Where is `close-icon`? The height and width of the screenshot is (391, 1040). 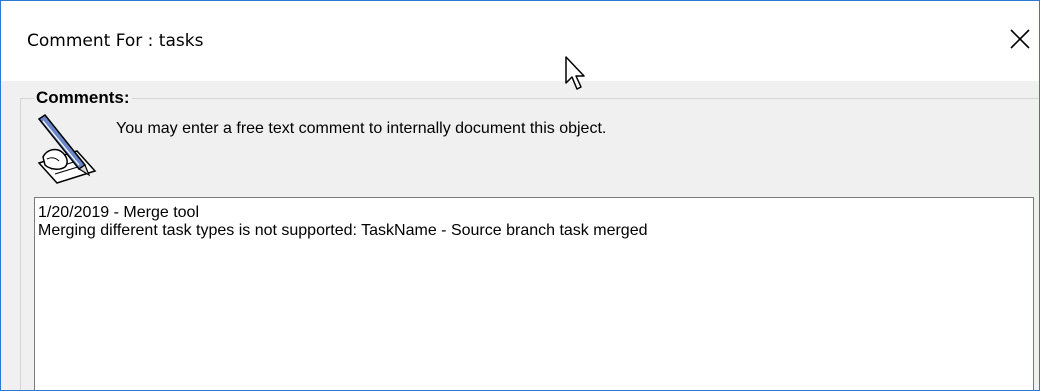 close-icon is located at coordinates (1020, 39).